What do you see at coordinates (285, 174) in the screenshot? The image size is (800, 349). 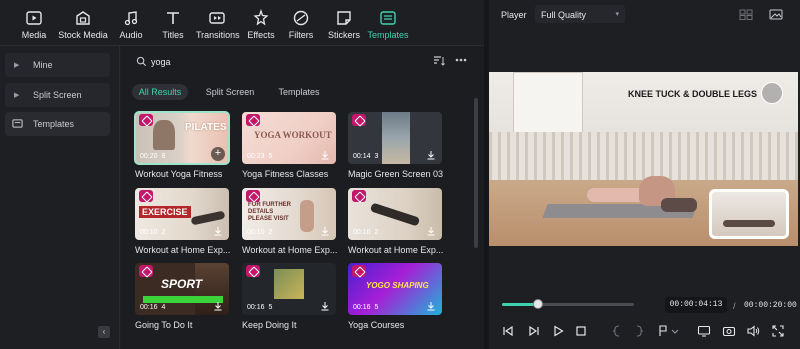 I see `template-title: Yoga Fitness Classes` at bounding box center [285, 174].